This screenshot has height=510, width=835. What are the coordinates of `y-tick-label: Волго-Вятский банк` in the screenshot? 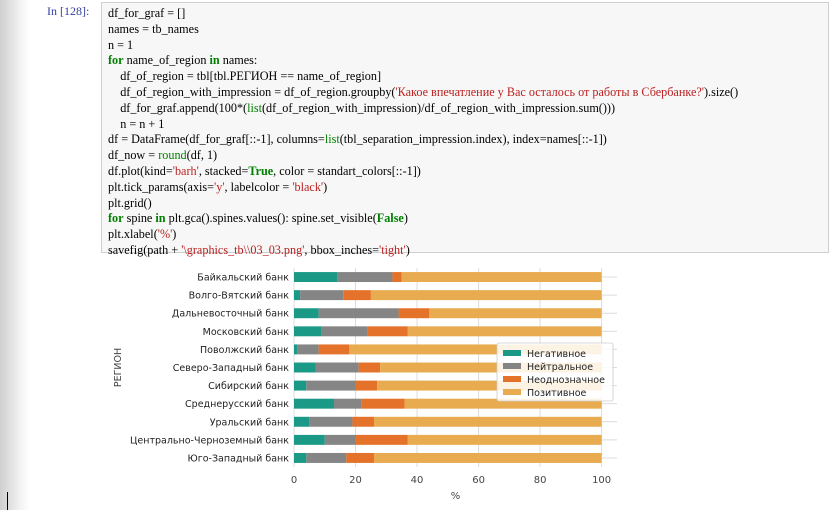 It's located at (239, 296).